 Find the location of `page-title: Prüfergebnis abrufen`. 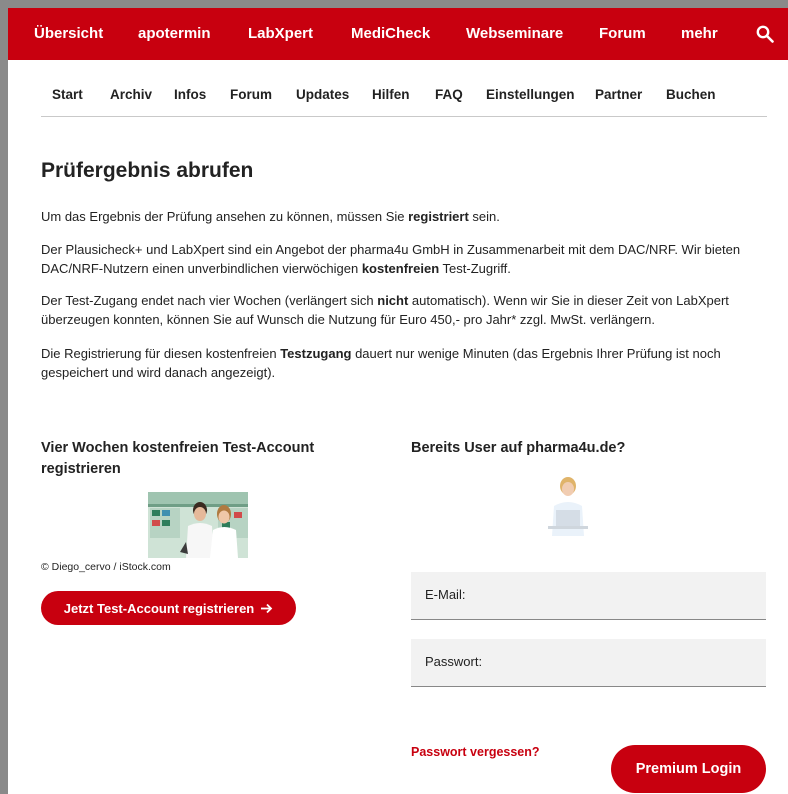

page-title: Prüfergebnis abrufen is located at coordinates (147, 170).